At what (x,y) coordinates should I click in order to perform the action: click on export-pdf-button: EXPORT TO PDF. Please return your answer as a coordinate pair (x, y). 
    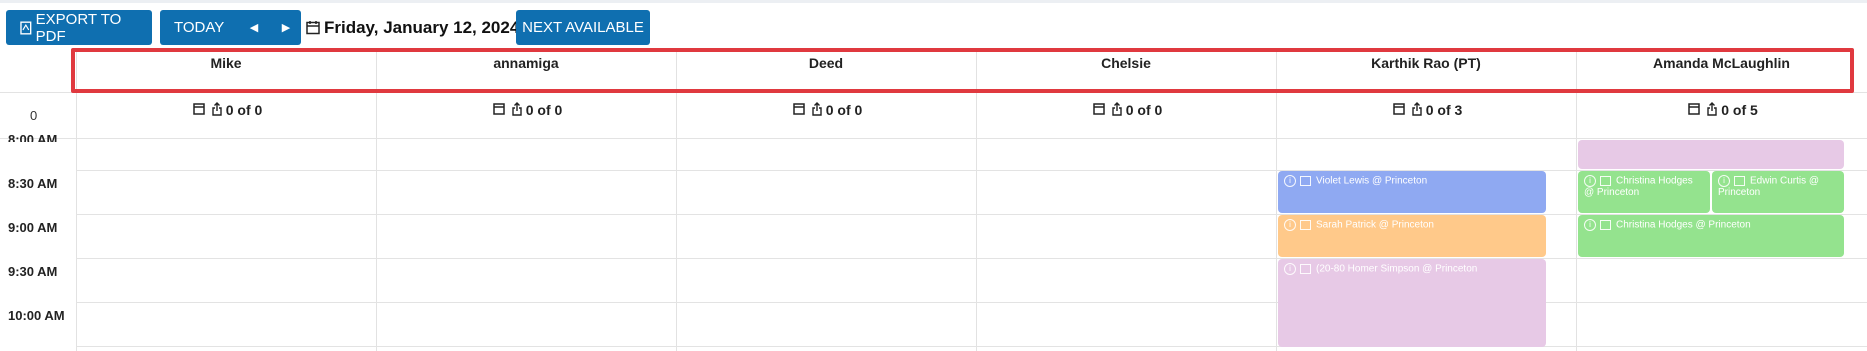
    Looking at the image, I should click on (79, 27).